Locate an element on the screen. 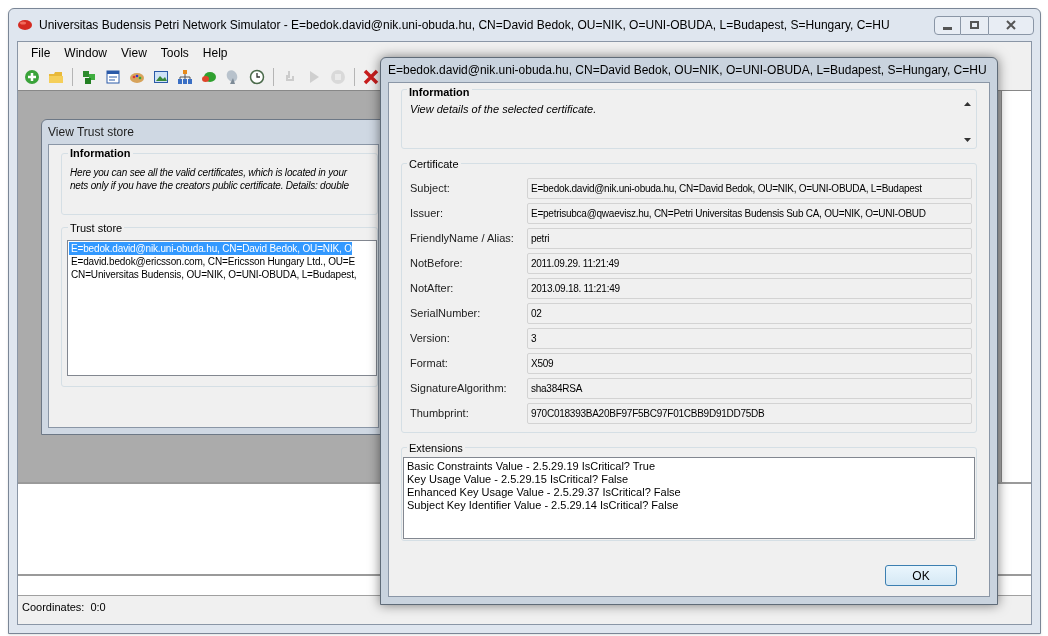 The width and height of the screenshot is (1048, 636). list-item: CN=Universitas Budensis, OU=NIK, O=UNI-OBUDA, L=Budapest, is located at coordinates (213, 274).